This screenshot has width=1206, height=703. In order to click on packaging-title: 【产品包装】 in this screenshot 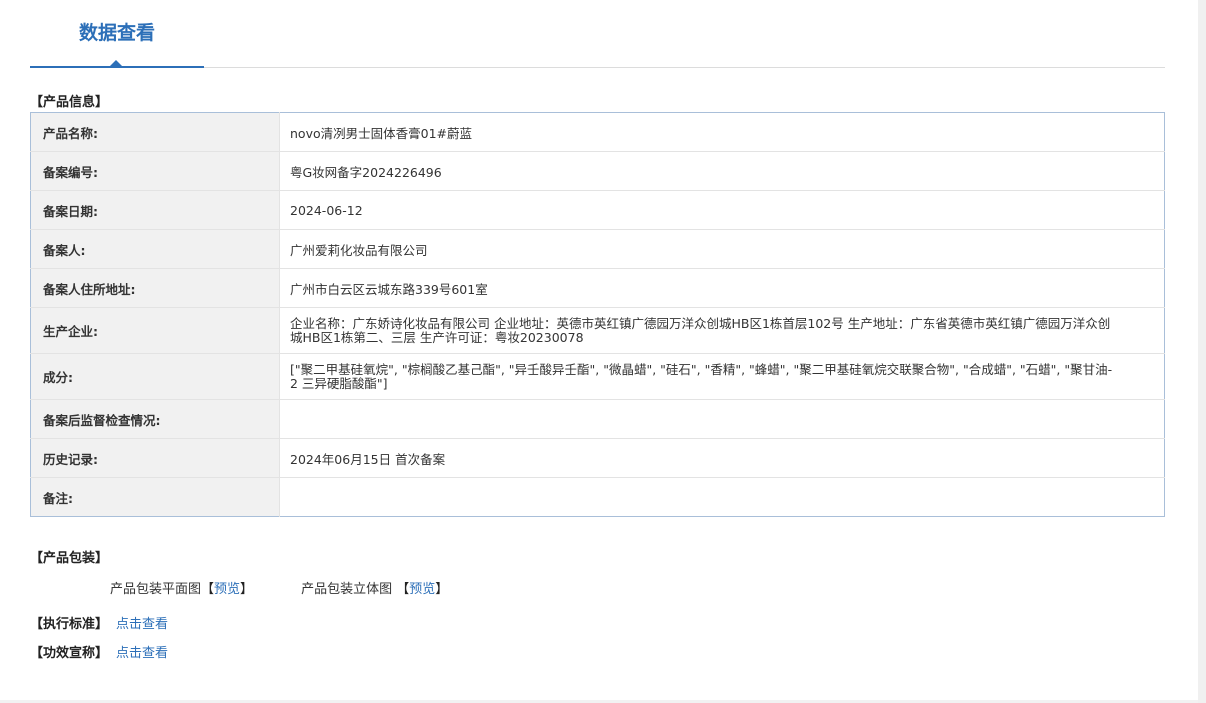, I will do `click(69, 558)`.